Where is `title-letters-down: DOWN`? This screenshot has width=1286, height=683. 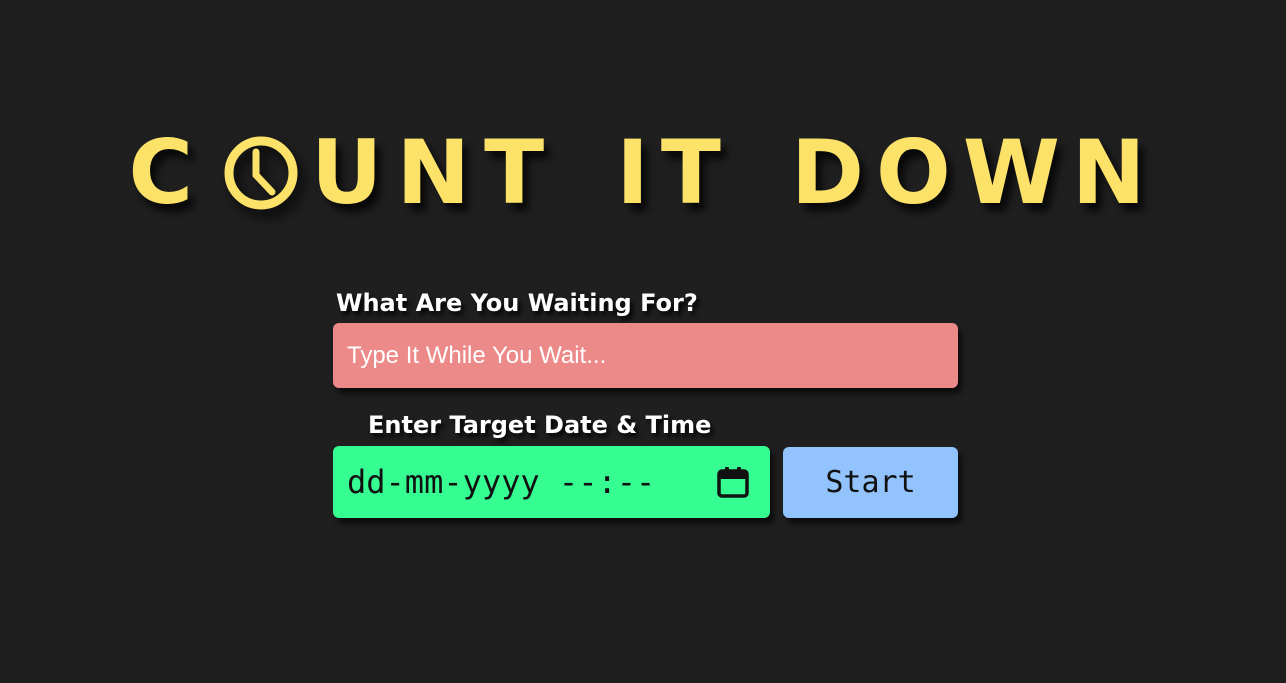 title-letters-down: DOWN is located at coordinates (974, 172).